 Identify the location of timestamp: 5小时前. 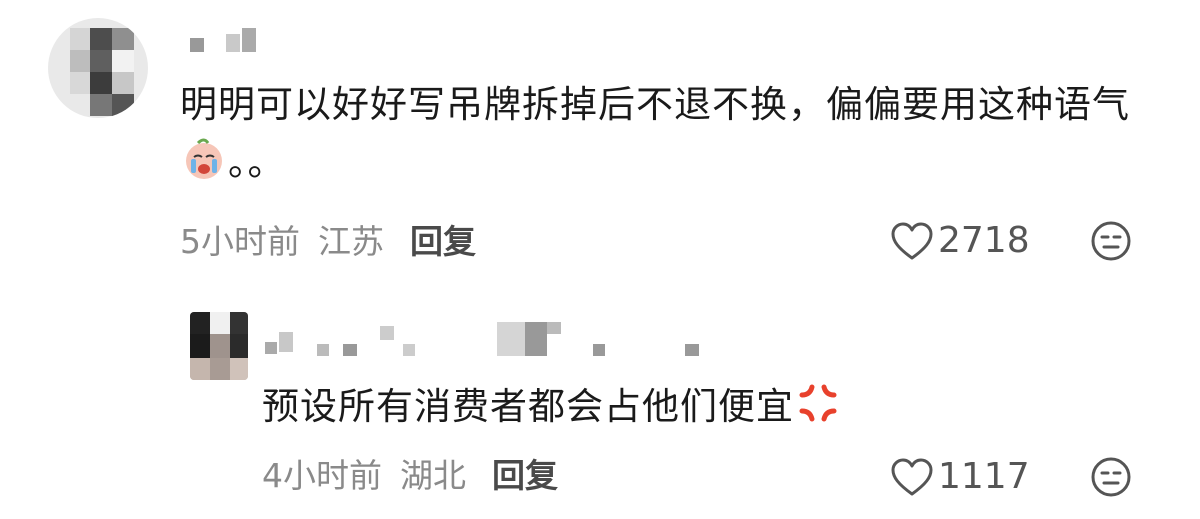
(240, 241).